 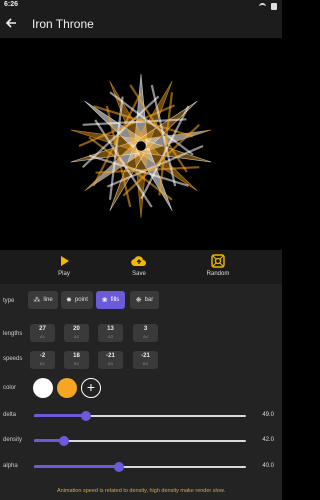 I want to click on type-point-label: point, so click(x=81, y=300).